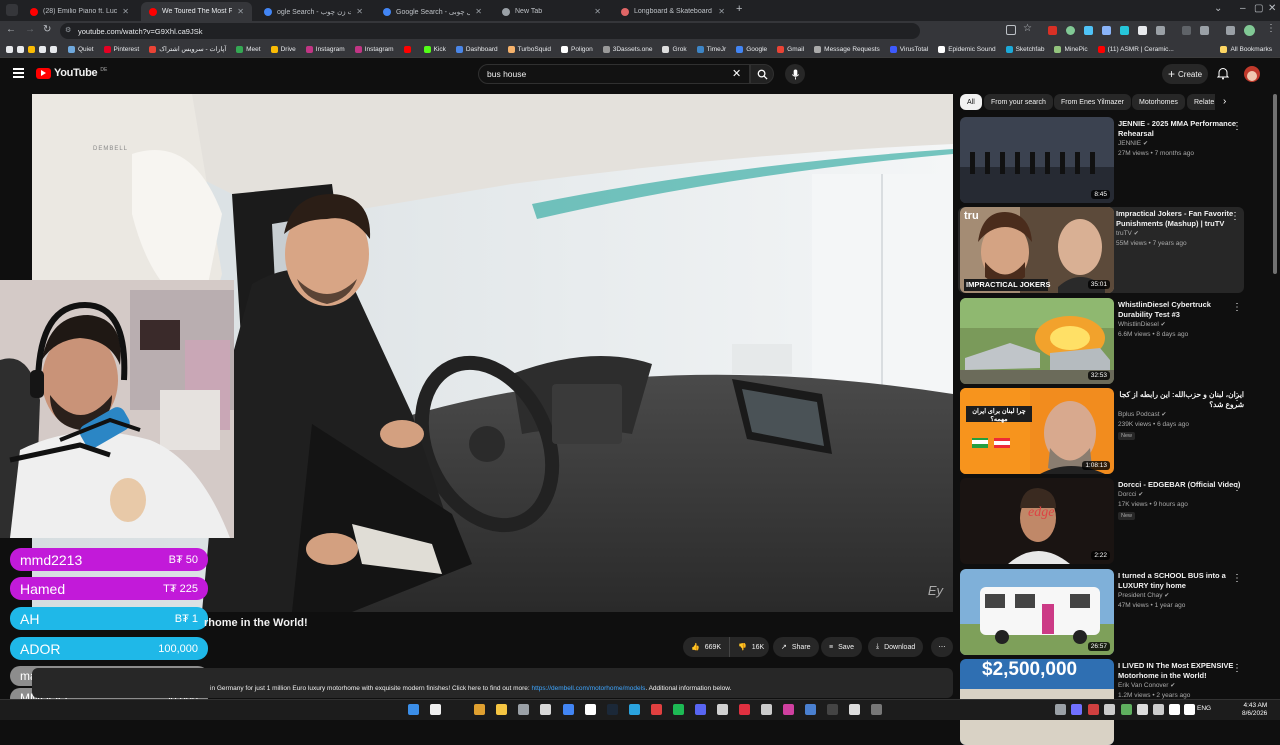 The width and height of the screenshot is (1280, 745). I want to click on bookmark-item: 3Dassets.one, so click(628, 49).